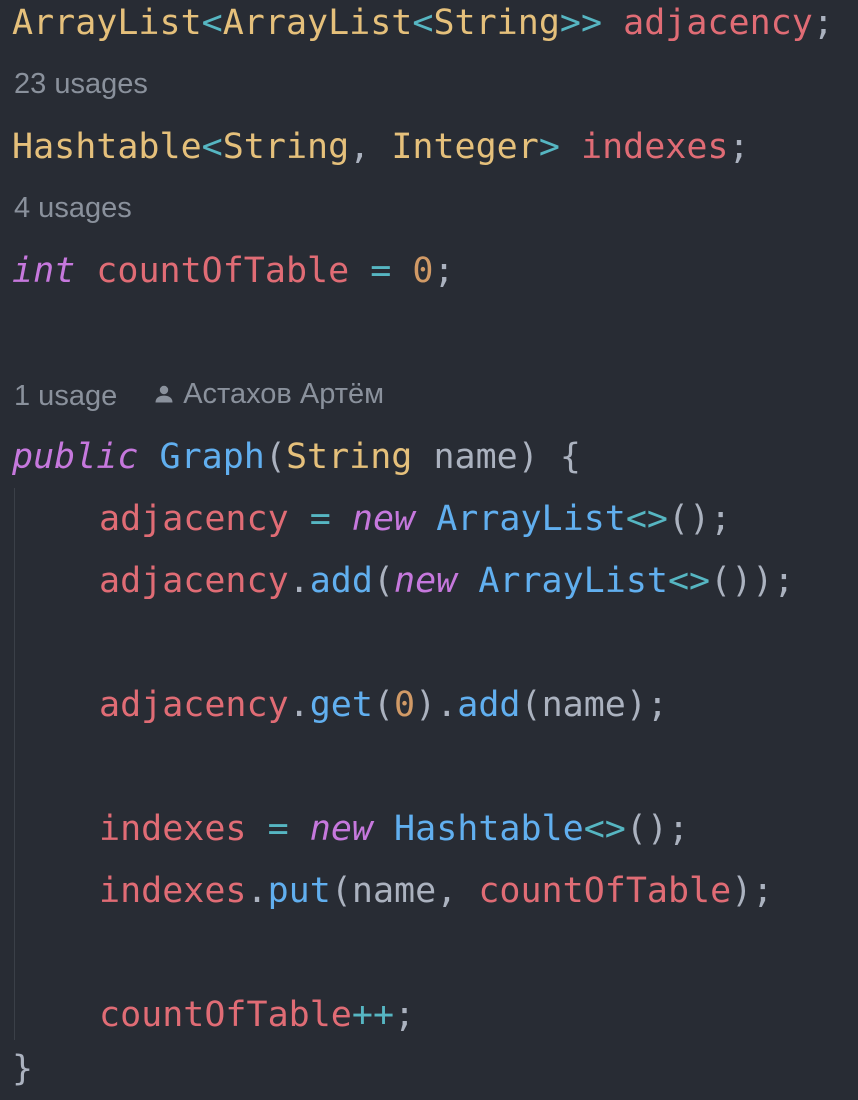 The image size is (858, 1100). What do you see at coordinates (107, 147) in the screenshot?
I see `type-token: Hashtable` at bounding box center [107, 147].